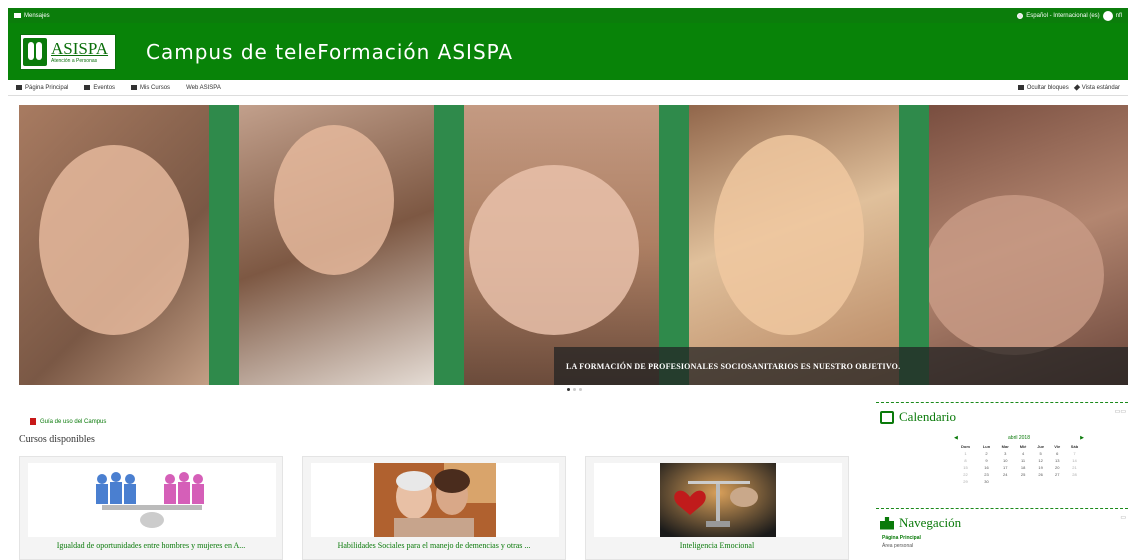 This screenshot has width=1128, height=560. What do you see at coordinates (986, 474) in the screenshot?
I see `calendar-day: 23` at bounding box center [986, 474].